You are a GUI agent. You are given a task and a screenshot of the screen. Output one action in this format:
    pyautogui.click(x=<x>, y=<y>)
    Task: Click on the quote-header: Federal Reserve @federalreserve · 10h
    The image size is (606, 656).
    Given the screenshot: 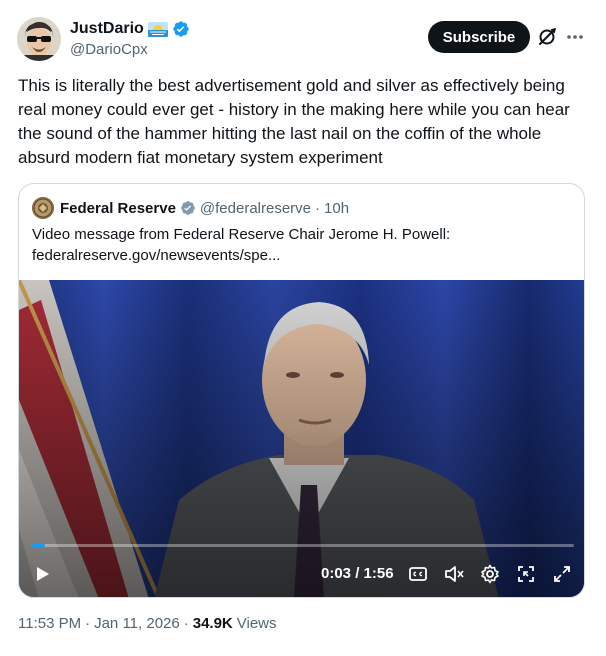 What is the action you would take?
    pyautogui.click(x=204, y=208)
    